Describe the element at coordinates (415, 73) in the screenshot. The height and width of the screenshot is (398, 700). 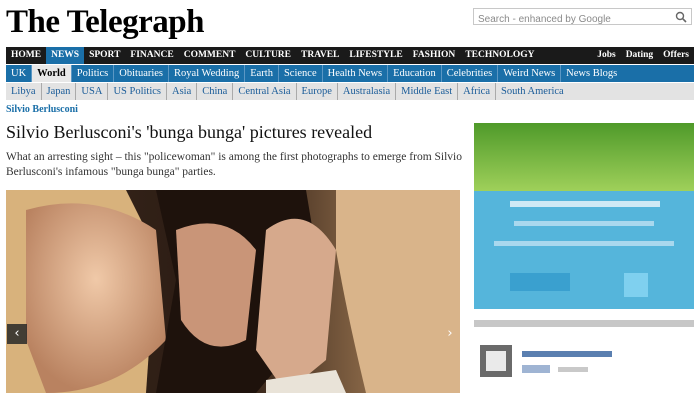
I see `subnav-education: Education` at that location.